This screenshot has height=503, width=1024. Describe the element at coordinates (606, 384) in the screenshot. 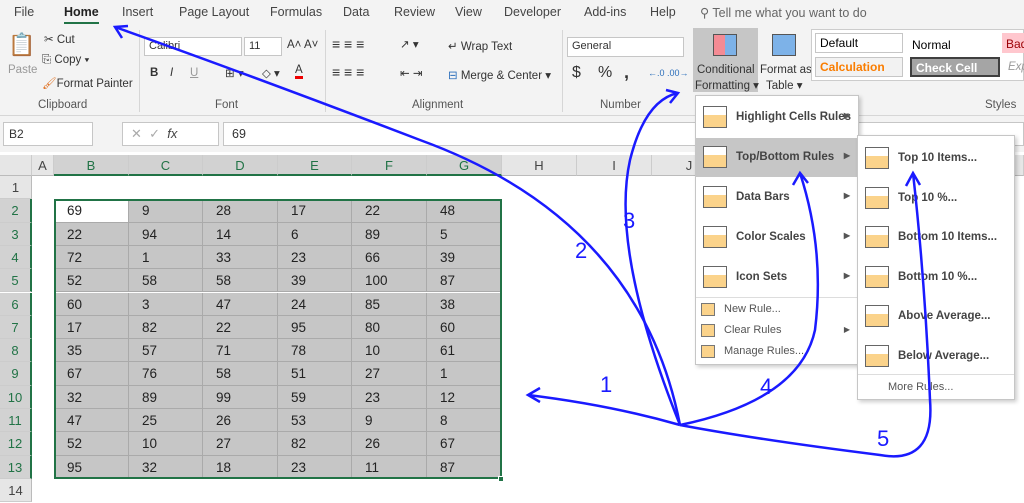

I see `annotation-label-1: 1` at that location.